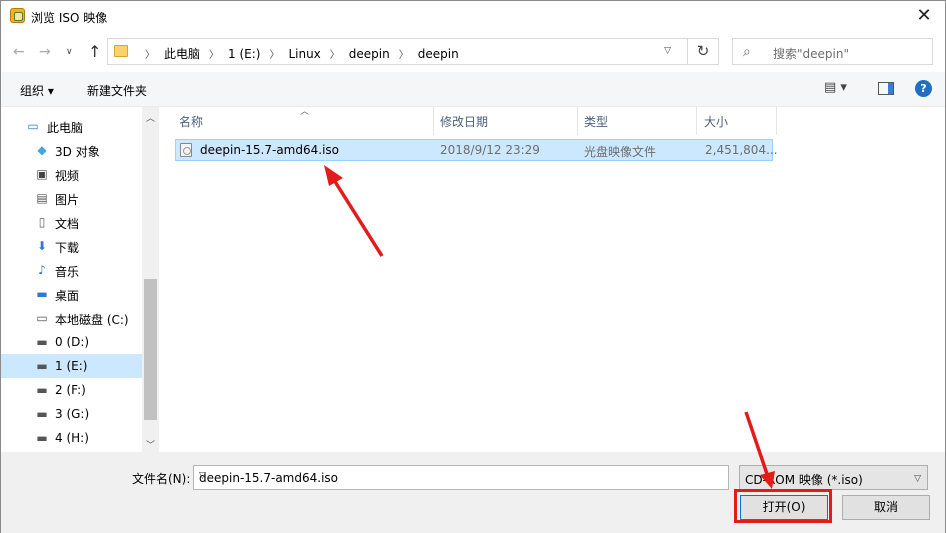  I want to click on title-bar: 浏览 ISO 映像 ✕, so click(473, 16).